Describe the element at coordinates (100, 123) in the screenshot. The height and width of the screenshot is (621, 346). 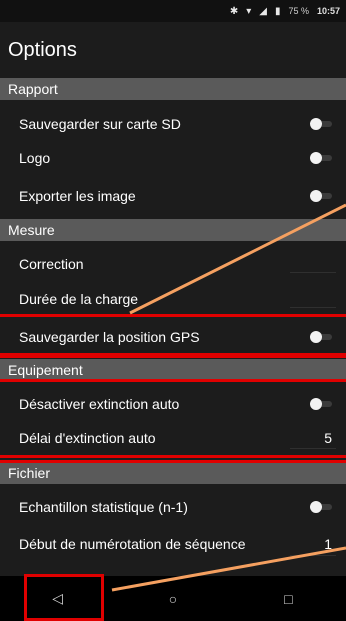
I see `setting-label: Sauvegarder sur carte SD` at that location.